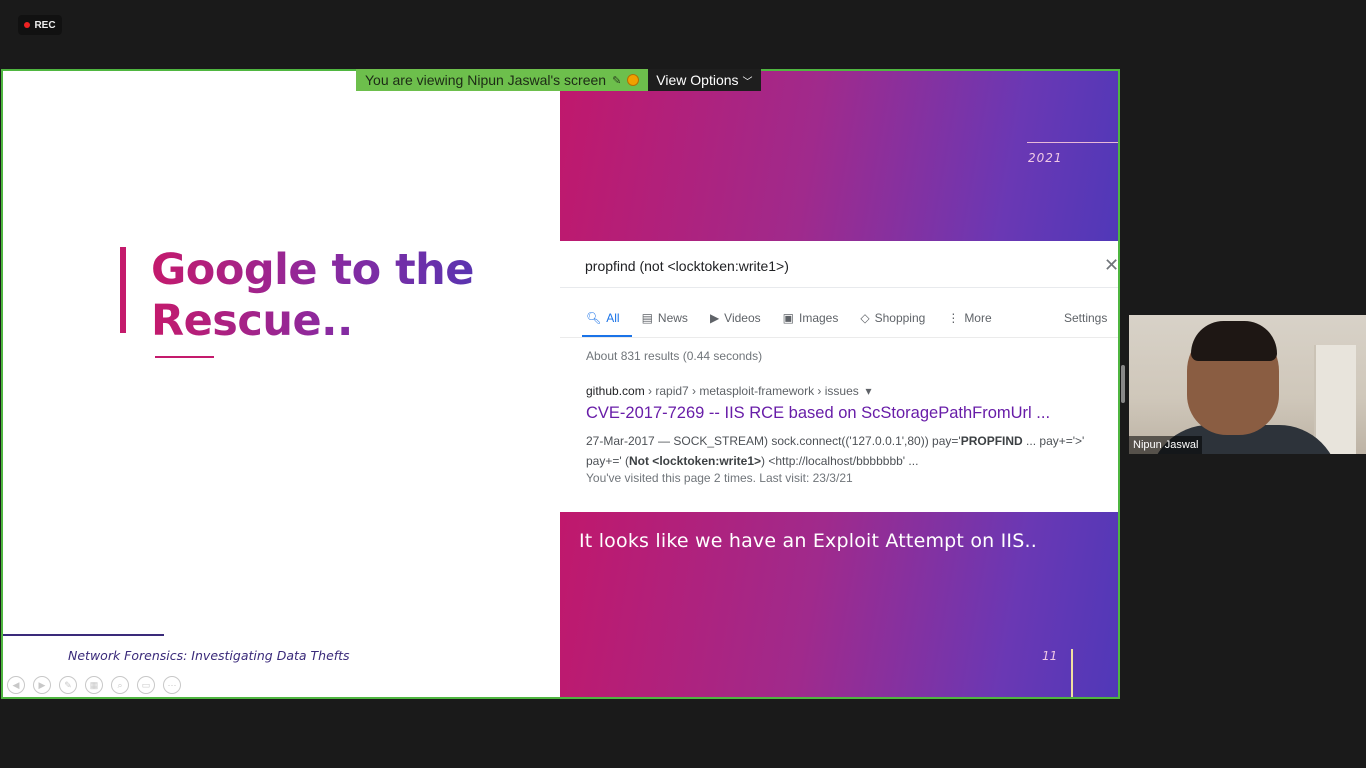 Image resolution: width=1366 pixels, height=768 pixels. I want to click on background-door, so click(1335, 399).